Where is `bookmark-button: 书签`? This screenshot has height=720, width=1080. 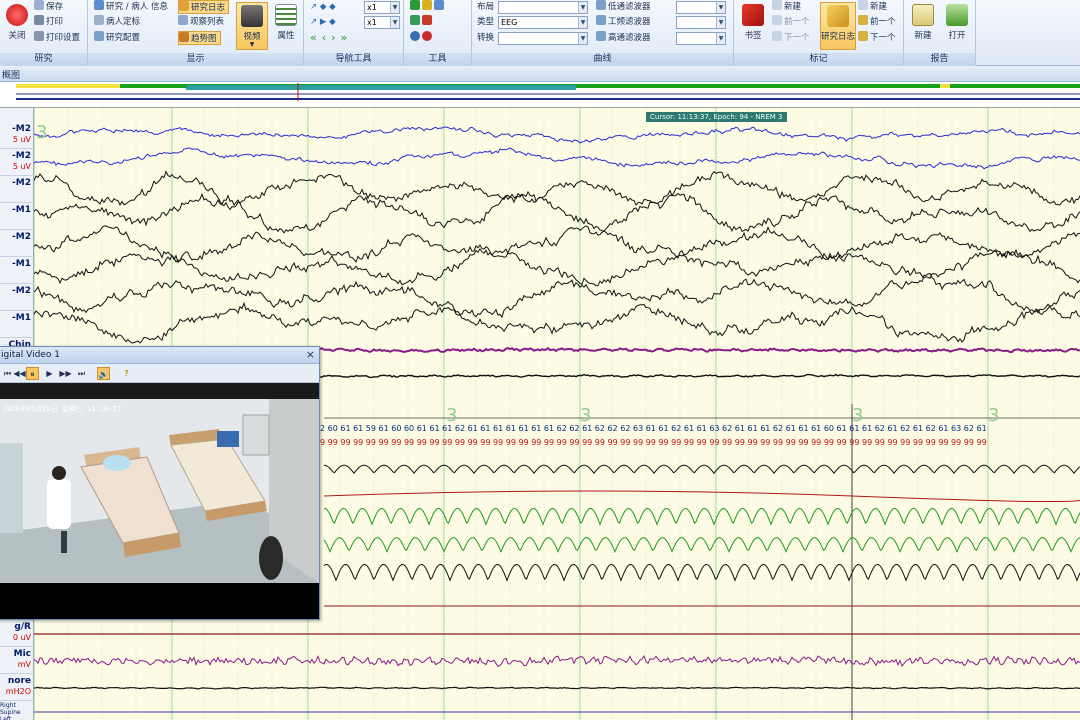 bookmark-button: 书签 is located at coordinates (753, 26).